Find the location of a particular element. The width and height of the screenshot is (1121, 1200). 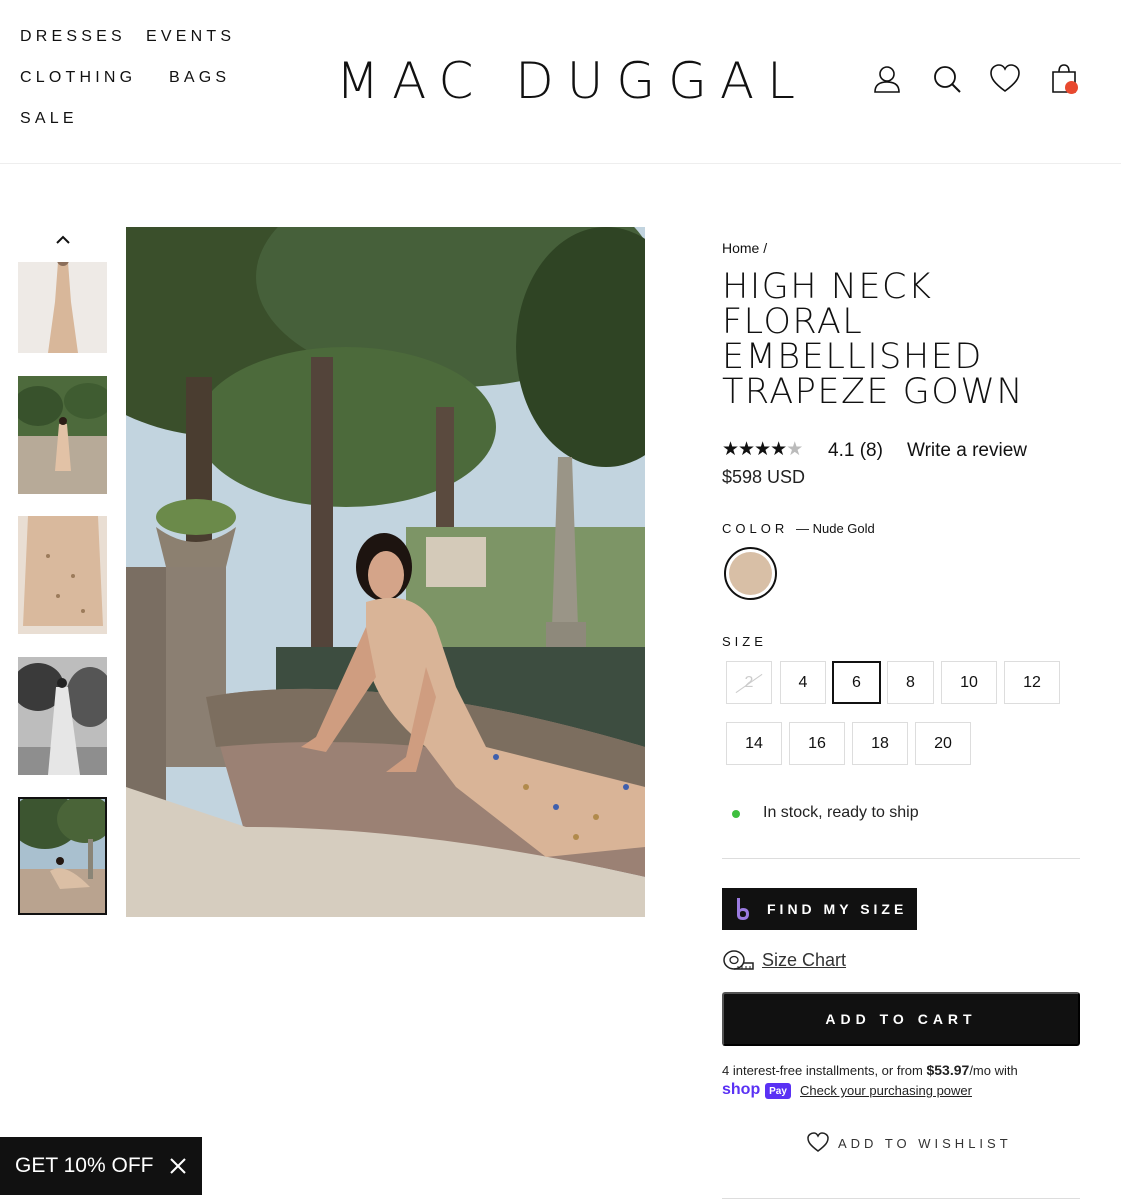

write-review-link: Write a review is located at coordinates (967, 451).